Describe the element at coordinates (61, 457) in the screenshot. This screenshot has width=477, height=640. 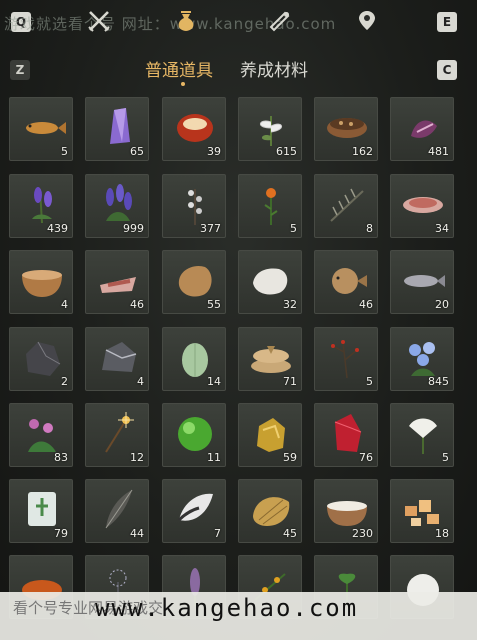
I see `item-quantity: 83` at that location.